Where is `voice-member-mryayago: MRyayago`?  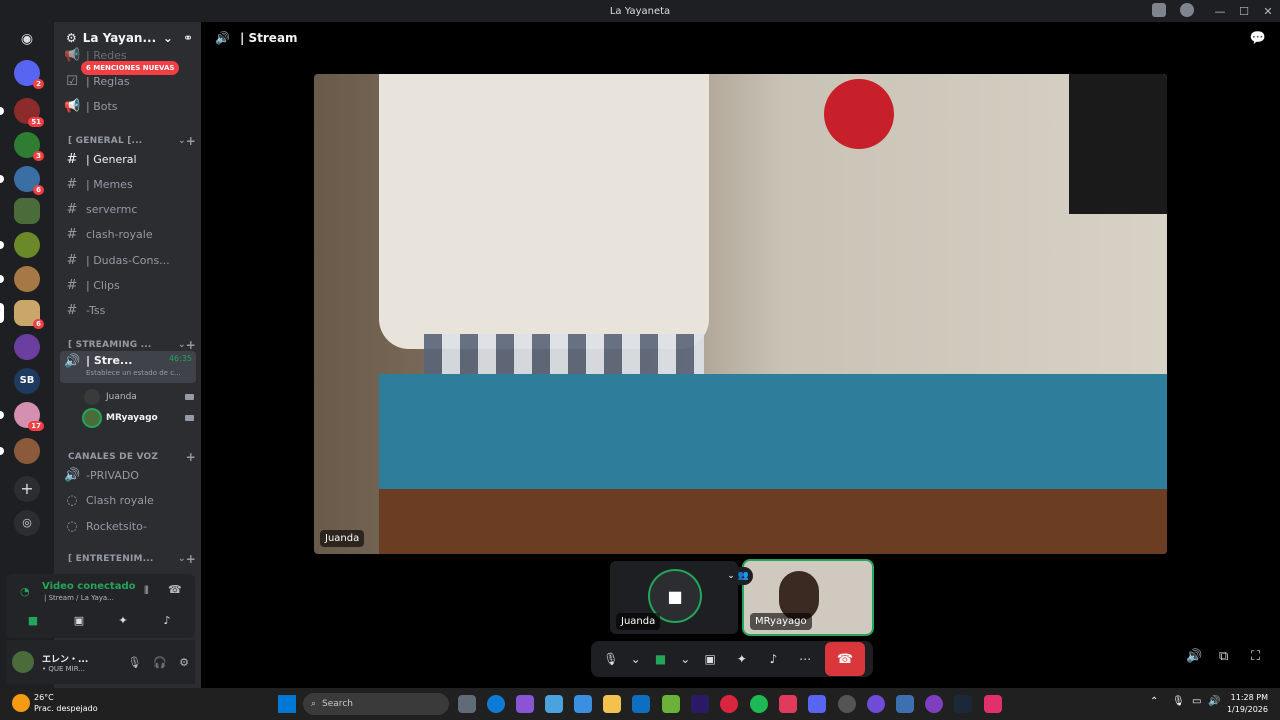 voice-member-mryayago: MRyayago is located at coordinates (139, 418).